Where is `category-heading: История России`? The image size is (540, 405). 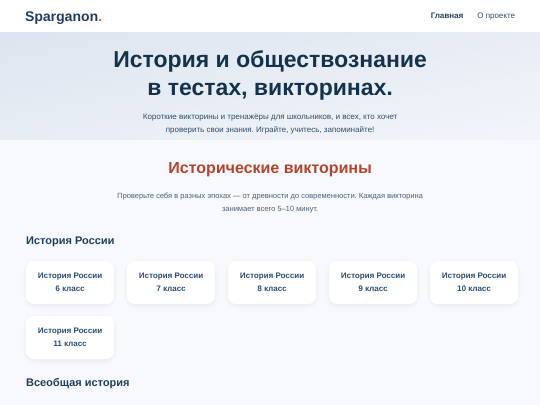 category-heading: История России is located at coordinates (71, 241).